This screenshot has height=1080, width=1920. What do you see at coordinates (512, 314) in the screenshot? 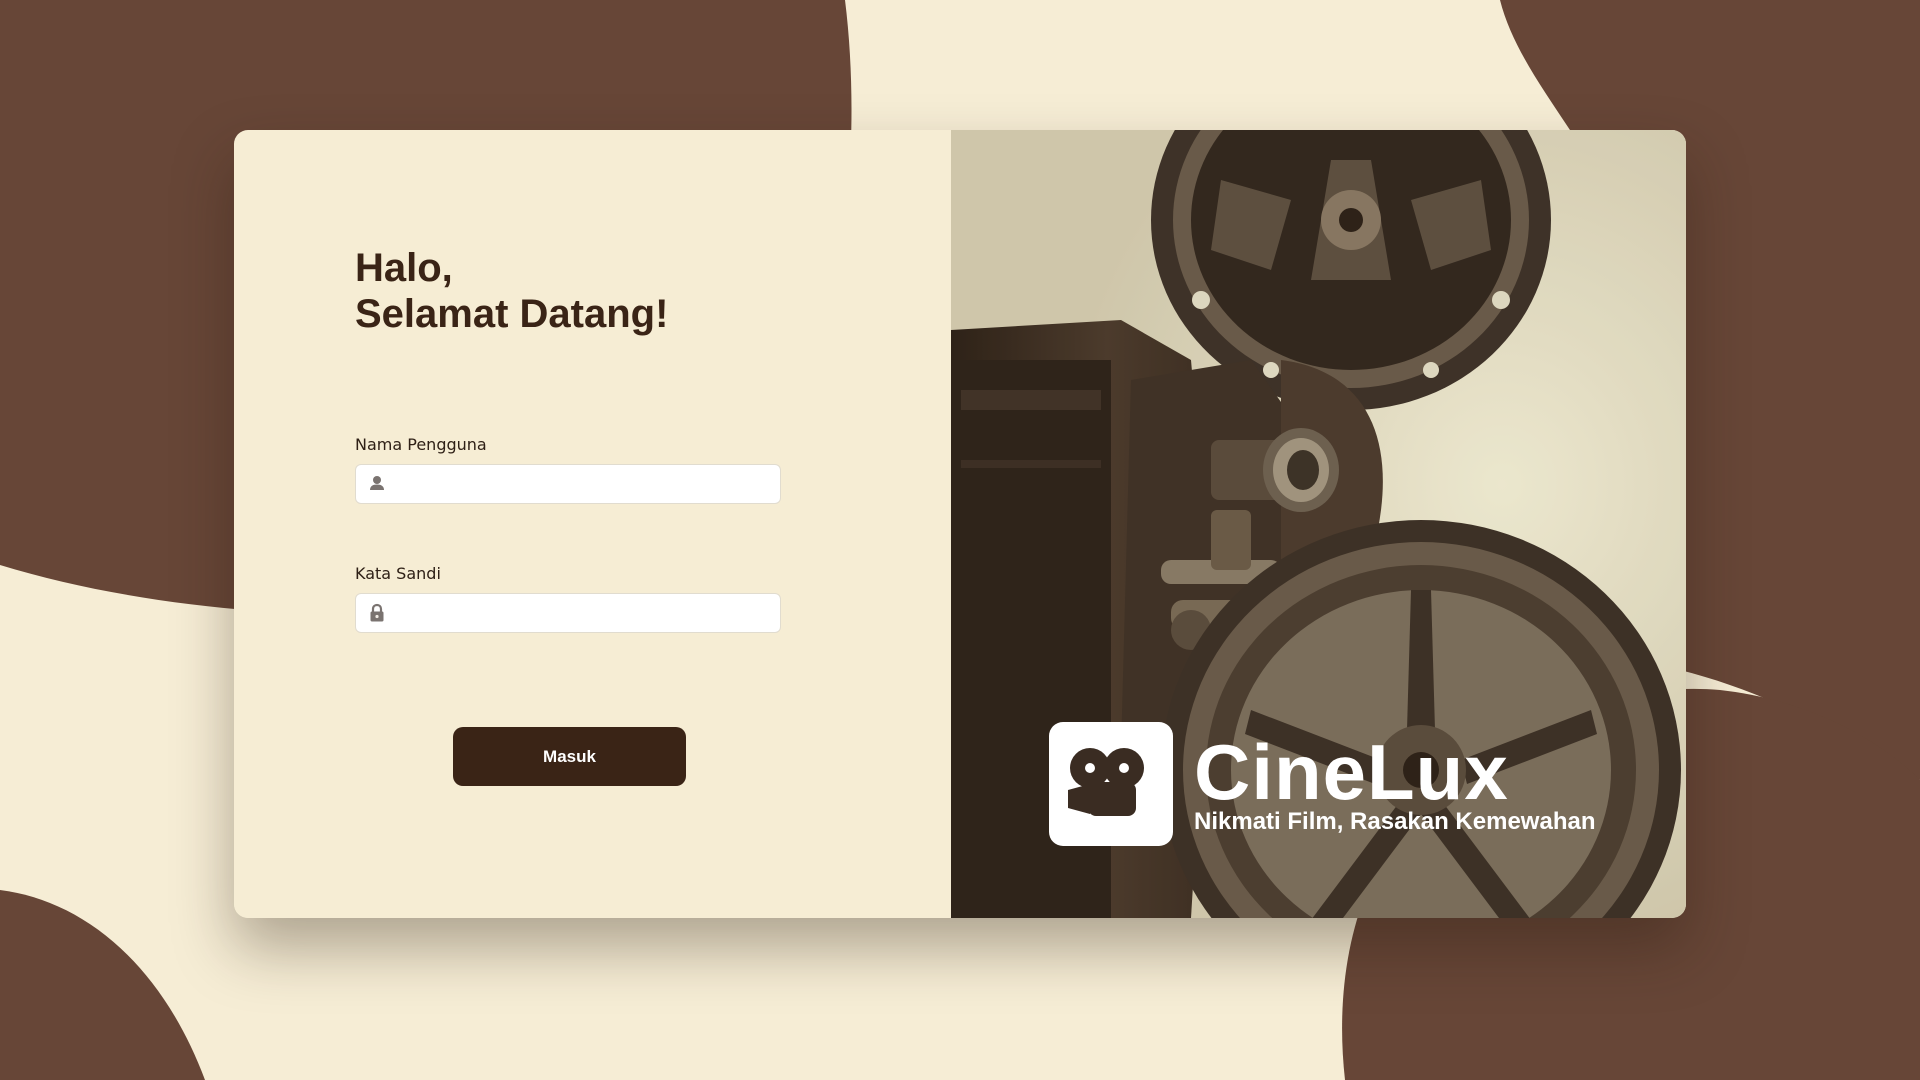
I see `greeting-line-2: Selamat Datang!` at bounding box center [512, 314].